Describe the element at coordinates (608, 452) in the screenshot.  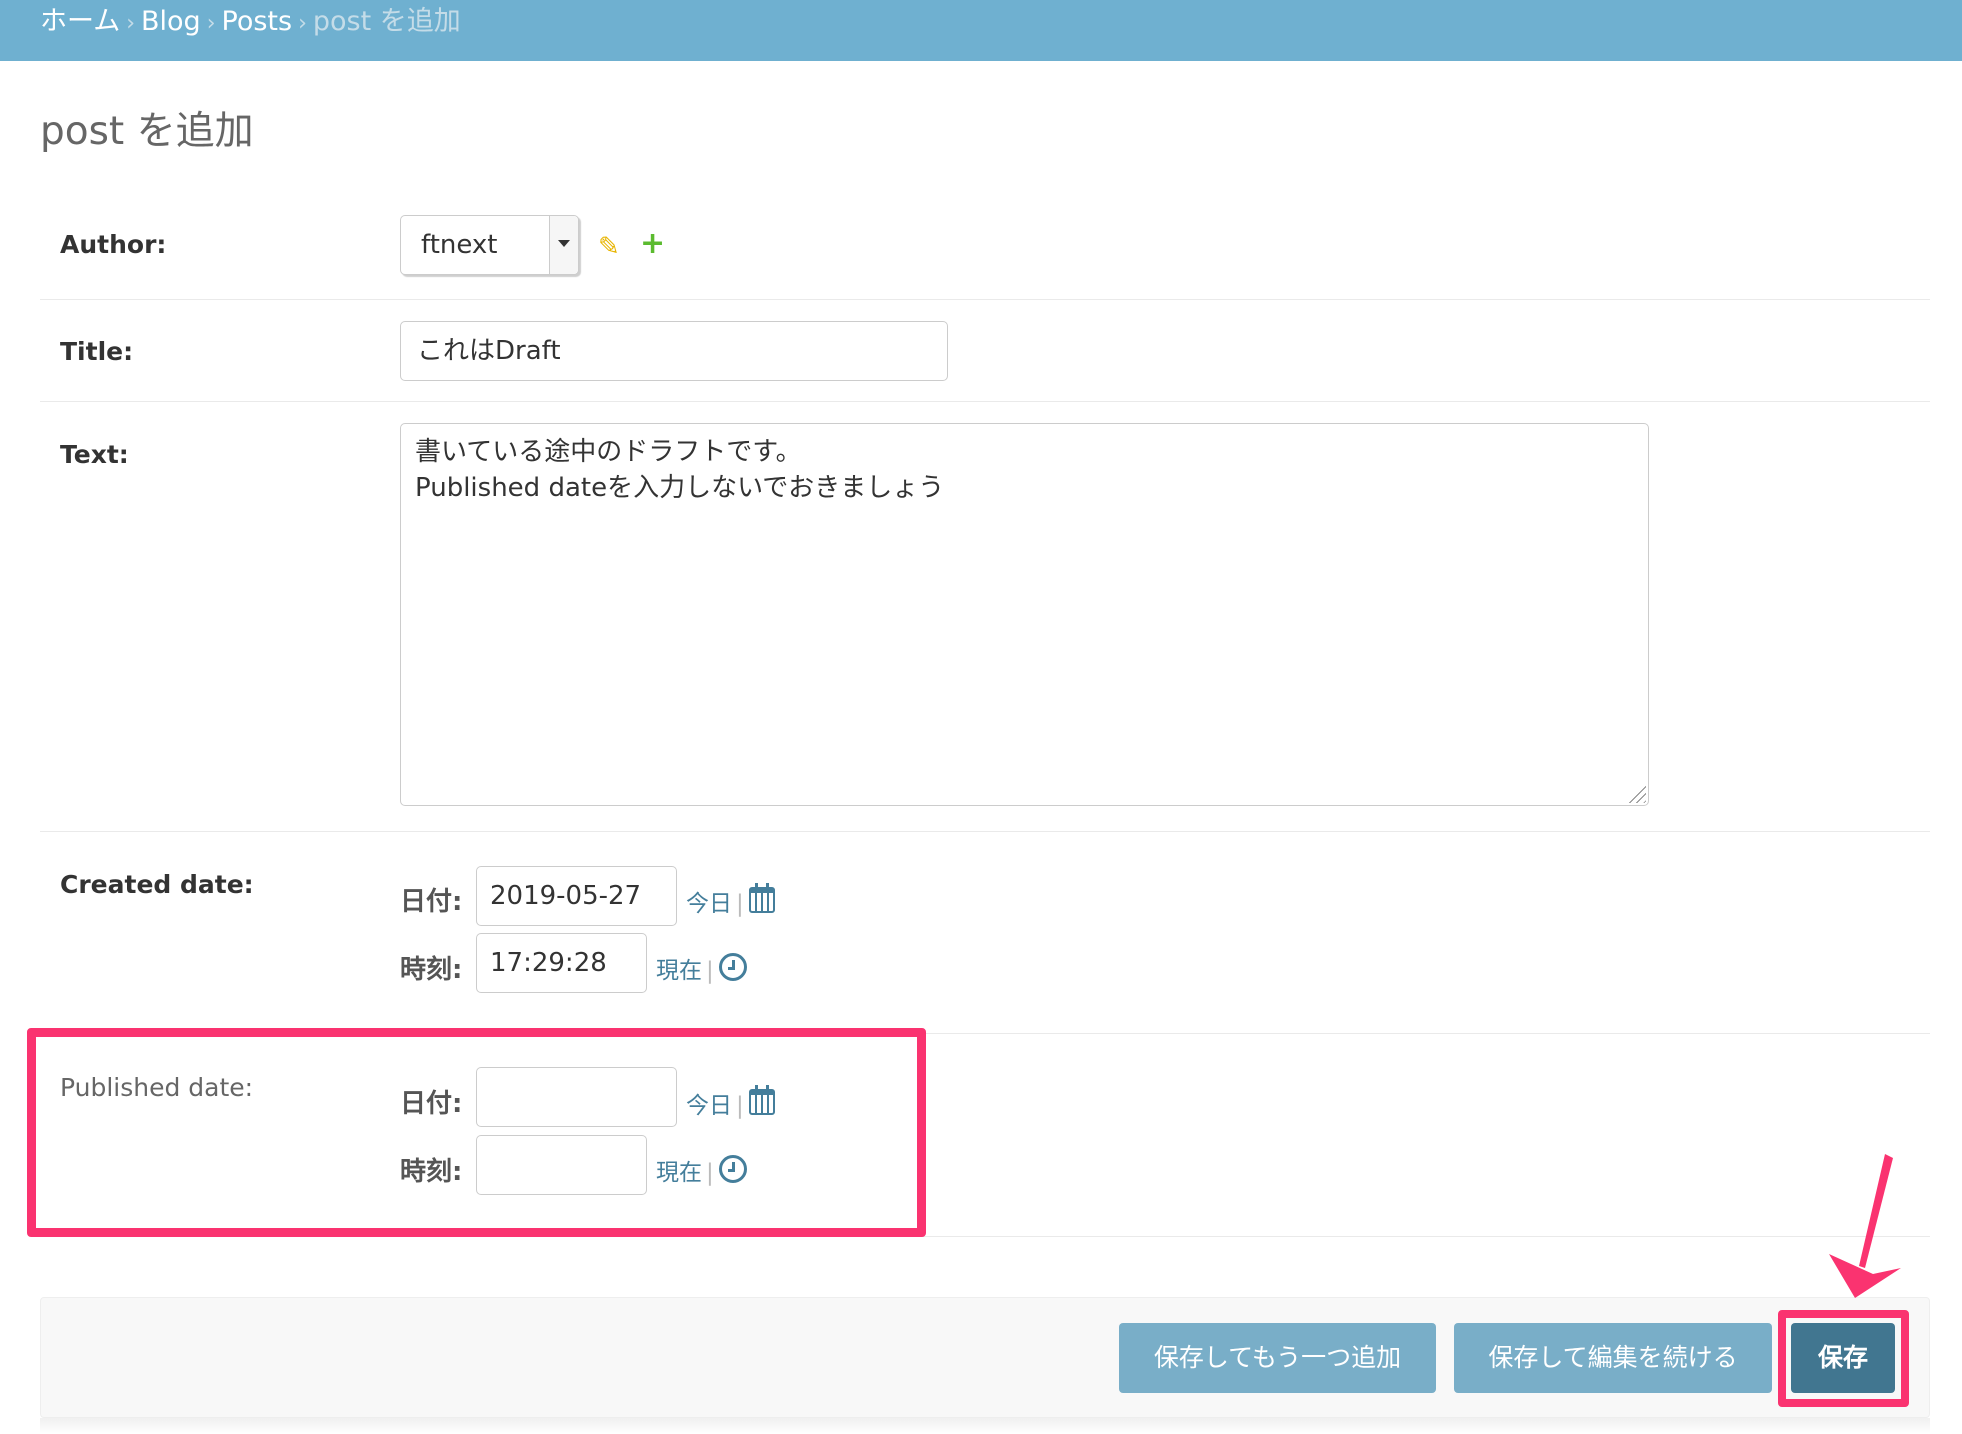
I see `text-line: 書いている途中のドラフトです。` at that location.